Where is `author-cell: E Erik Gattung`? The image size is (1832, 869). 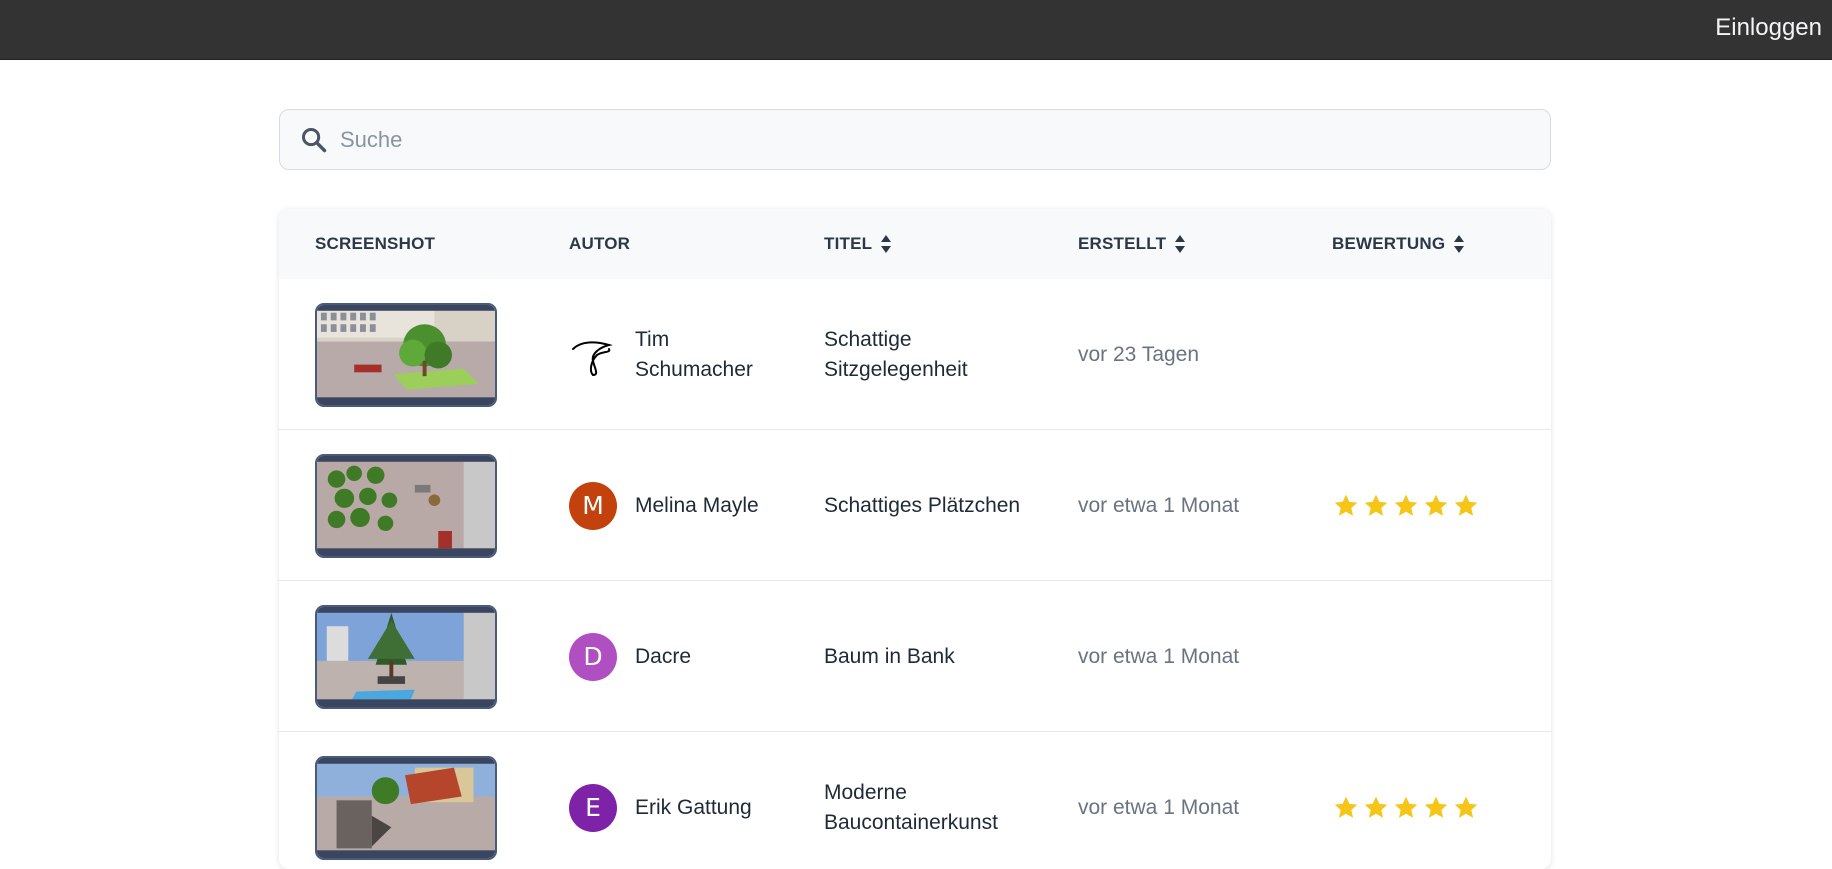 author-cell: E Erik Gattung is located at coordinates (667, 800).